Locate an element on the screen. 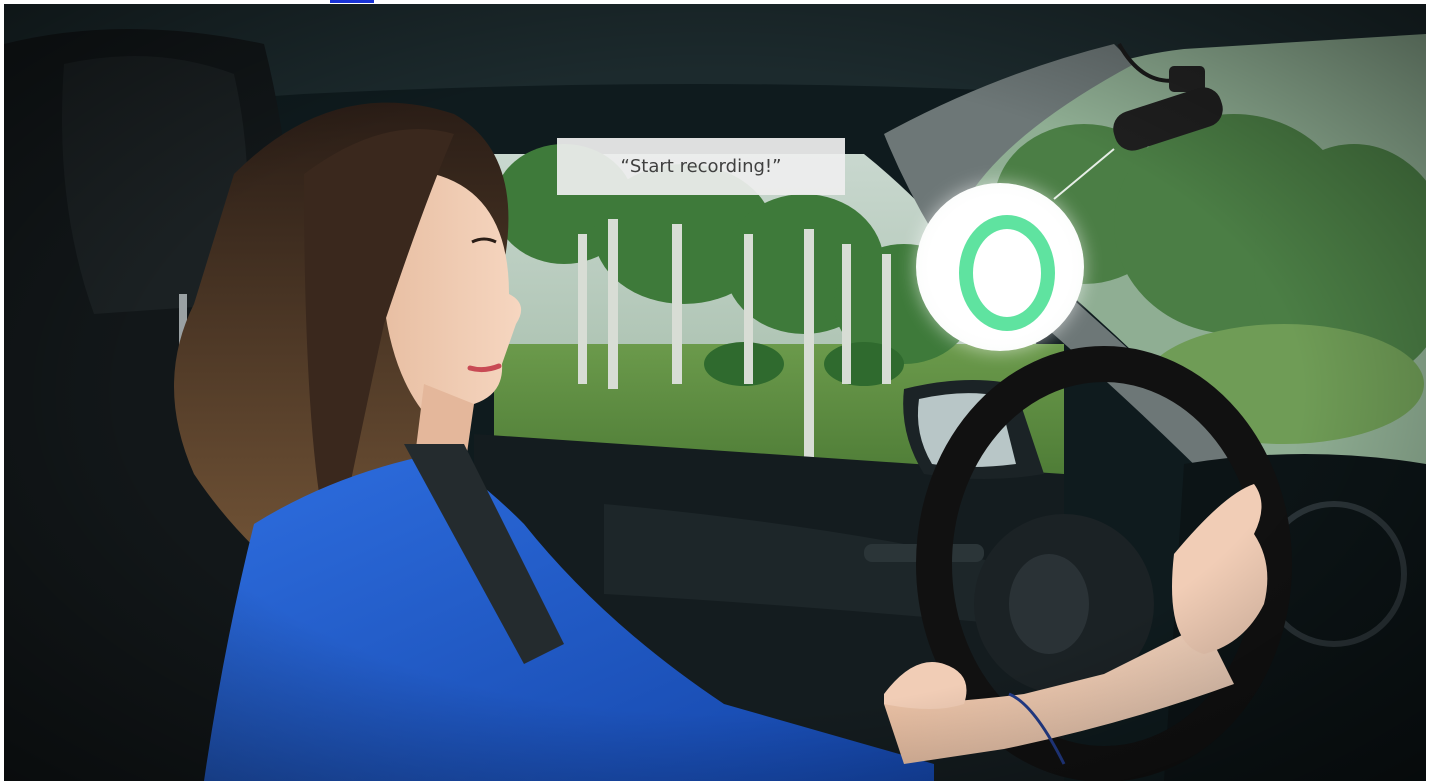 This screenshot has height=783, width=1437. right-margin is located at coordinates (1431, 392).